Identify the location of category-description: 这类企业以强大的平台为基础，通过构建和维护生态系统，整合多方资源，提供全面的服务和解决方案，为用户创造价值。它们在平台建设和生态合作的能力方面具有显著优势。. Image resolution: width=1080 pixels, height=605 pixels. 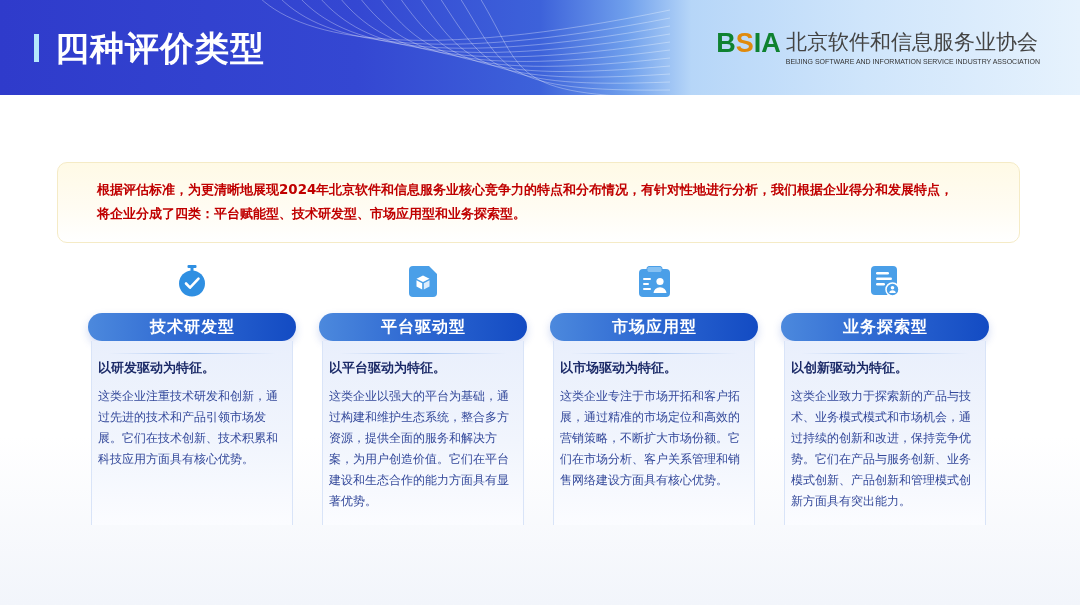
(419, 448).